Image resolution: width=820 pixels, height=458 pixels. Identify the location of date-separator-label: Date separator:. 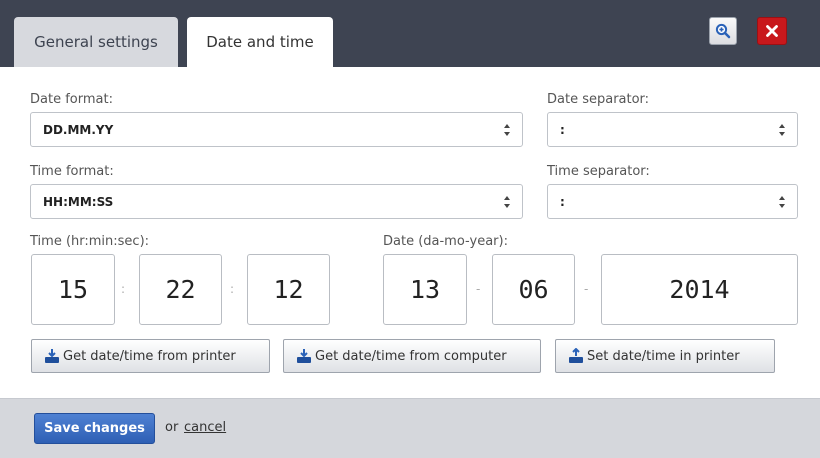
(598, 99).